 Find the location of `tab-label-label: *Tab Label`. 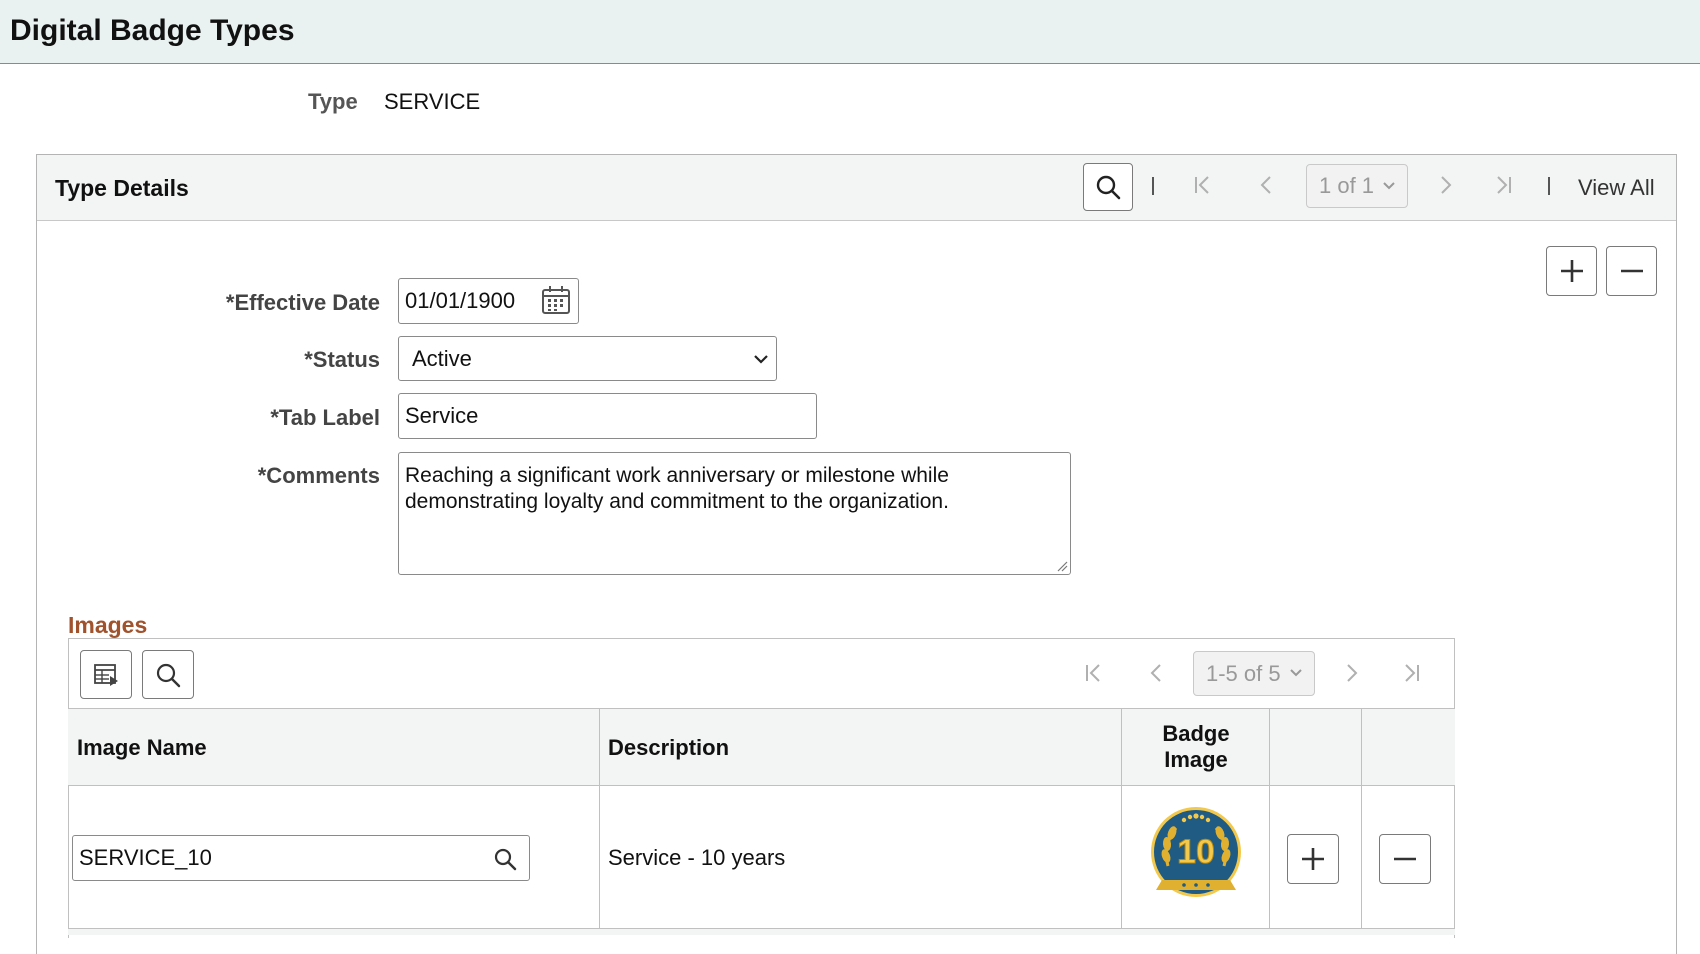

tab-label-label: *Tab Label is located at coordinates (325, 417).